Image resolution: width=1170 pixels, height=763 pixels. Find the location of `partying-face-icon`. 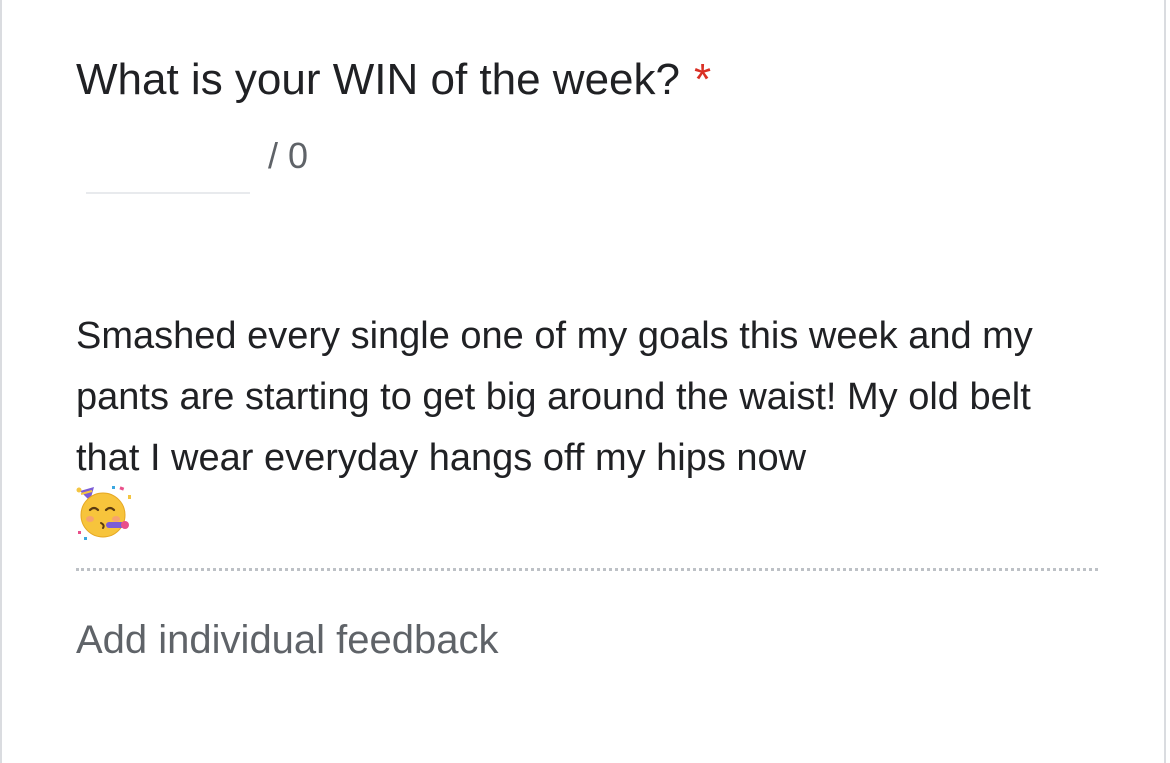

partying-face-icon is located at coordinates (106, 523).